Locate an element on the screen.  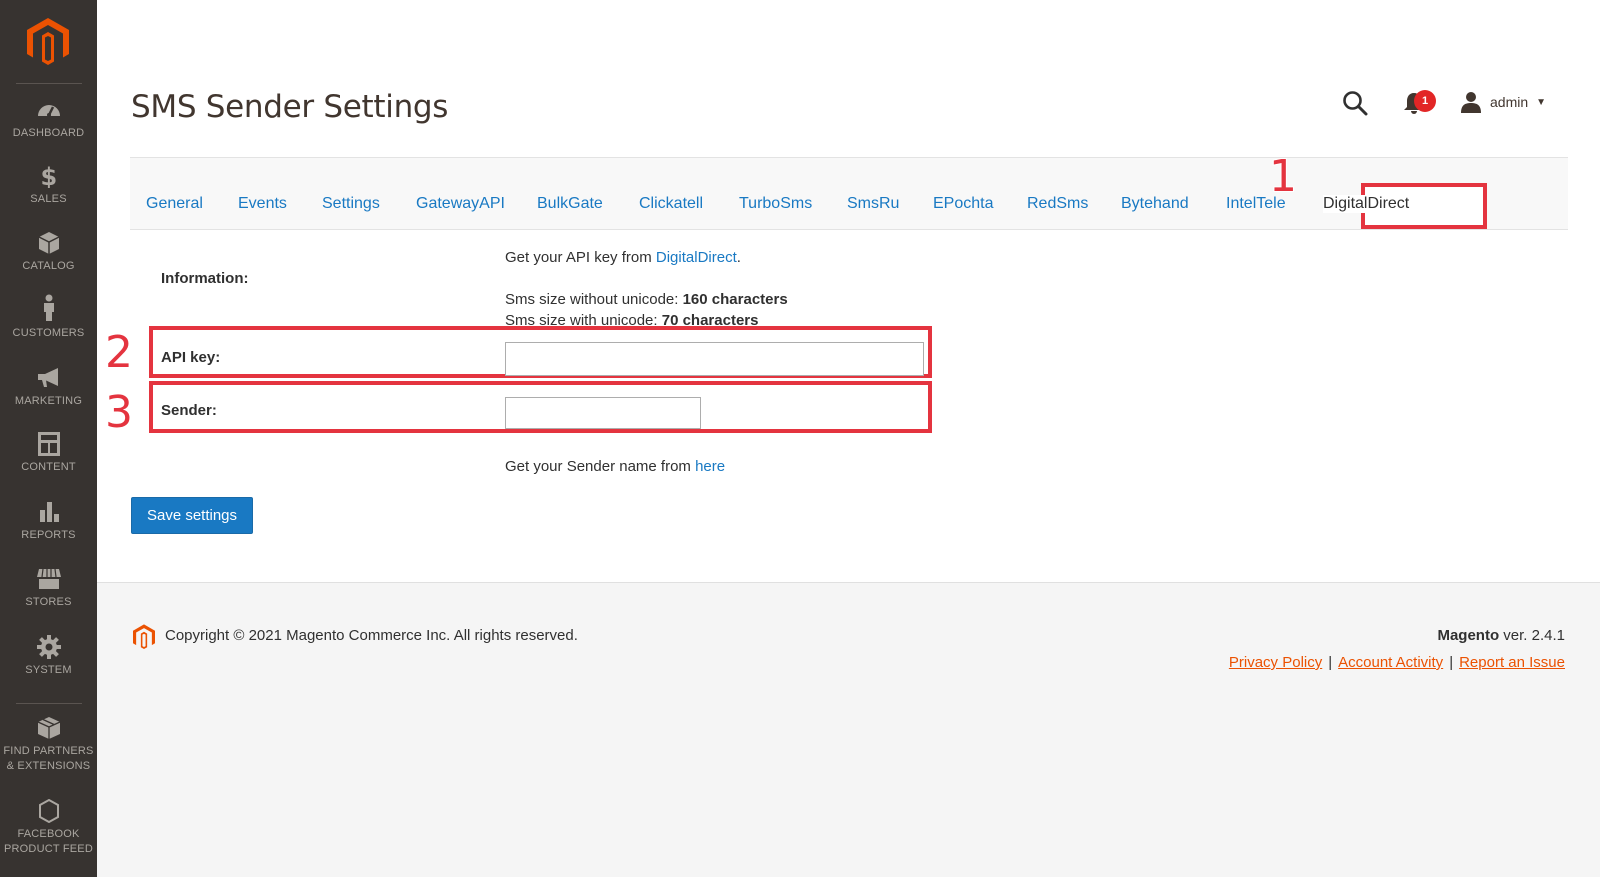
nav-customers: CUSTOMERS is located at coordinates (48, 317).